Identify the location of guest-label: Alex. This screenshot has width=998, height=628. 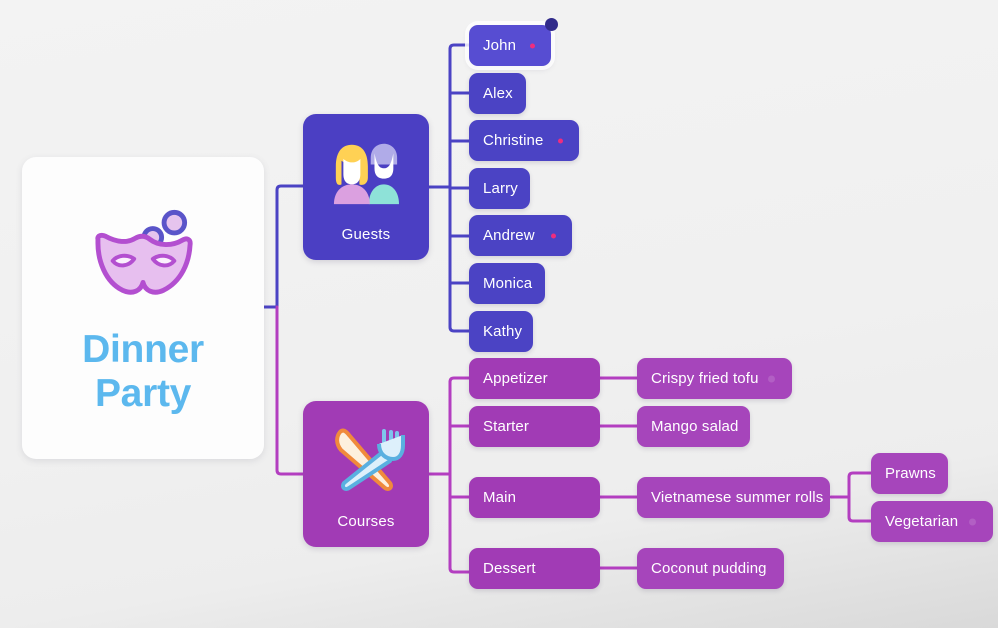
(498, 93).